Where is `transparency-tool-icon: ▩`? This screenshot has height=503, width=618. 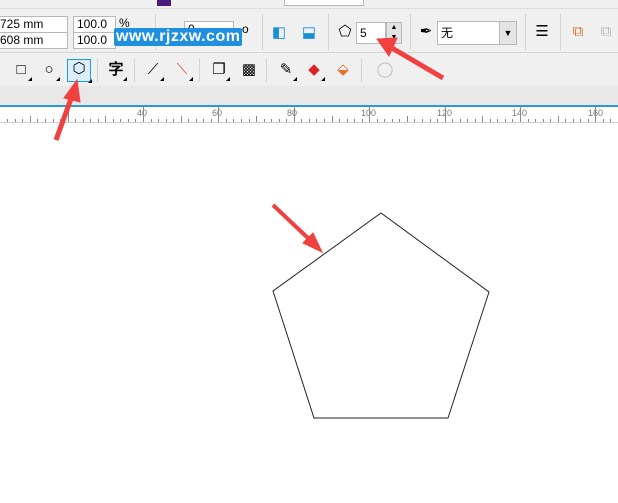
transparency-tool-icon: ▩ is located at coordinates (249, 70).